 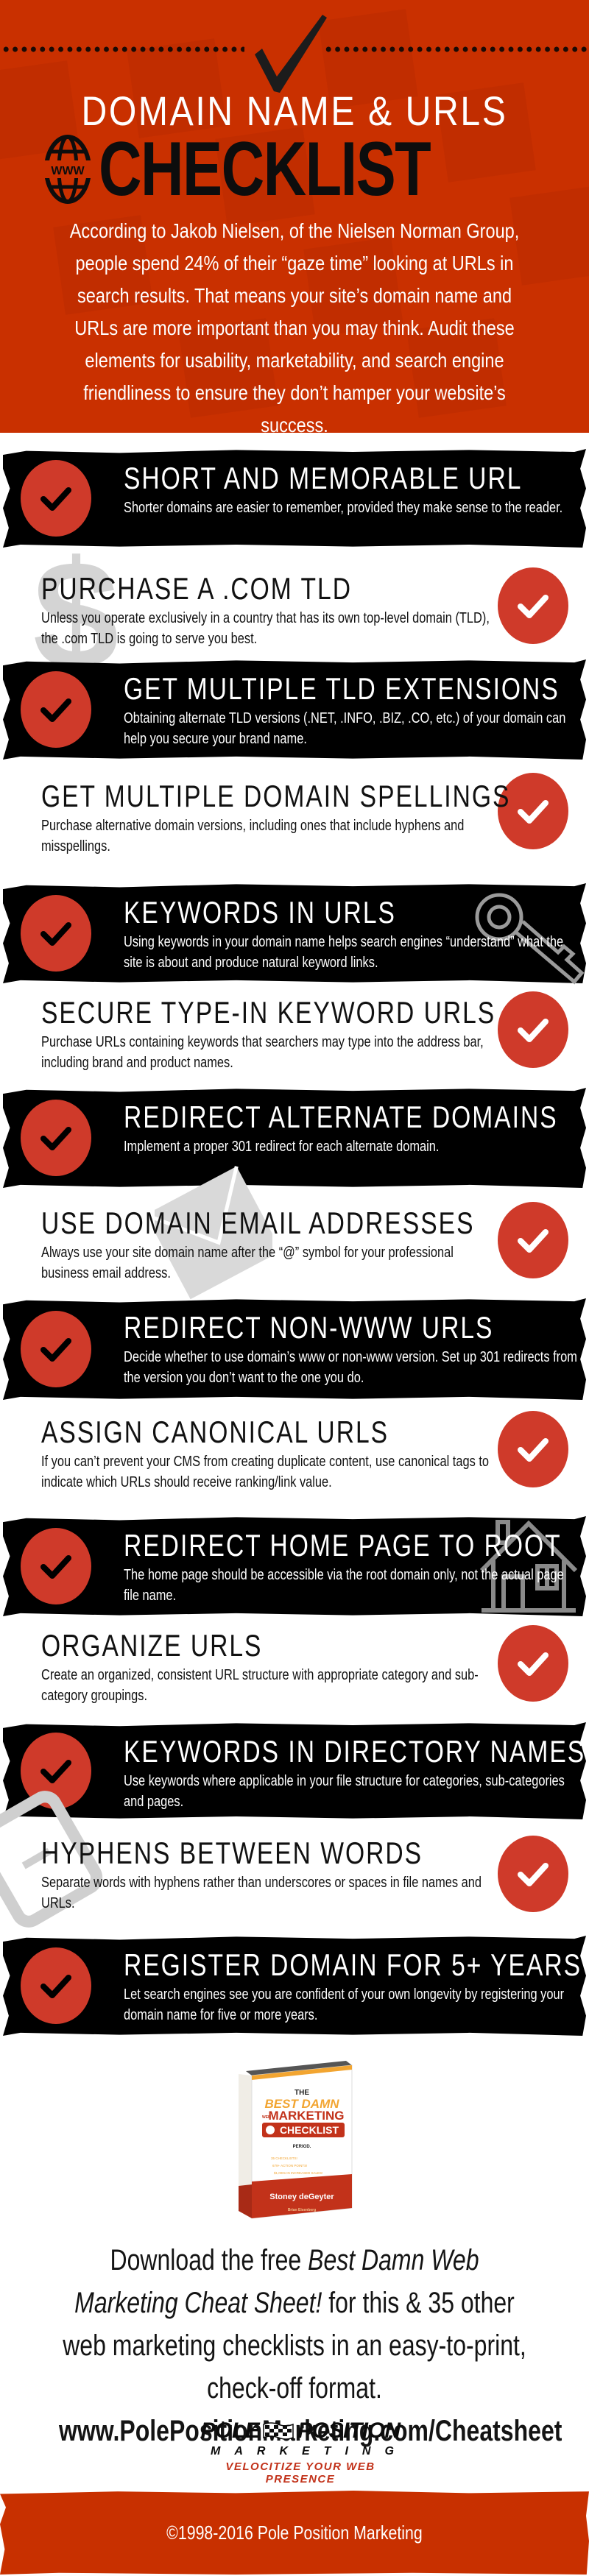 I want to click on book-bullet: 679+ ACTION POINTS!, so click(x=289, y=2166).